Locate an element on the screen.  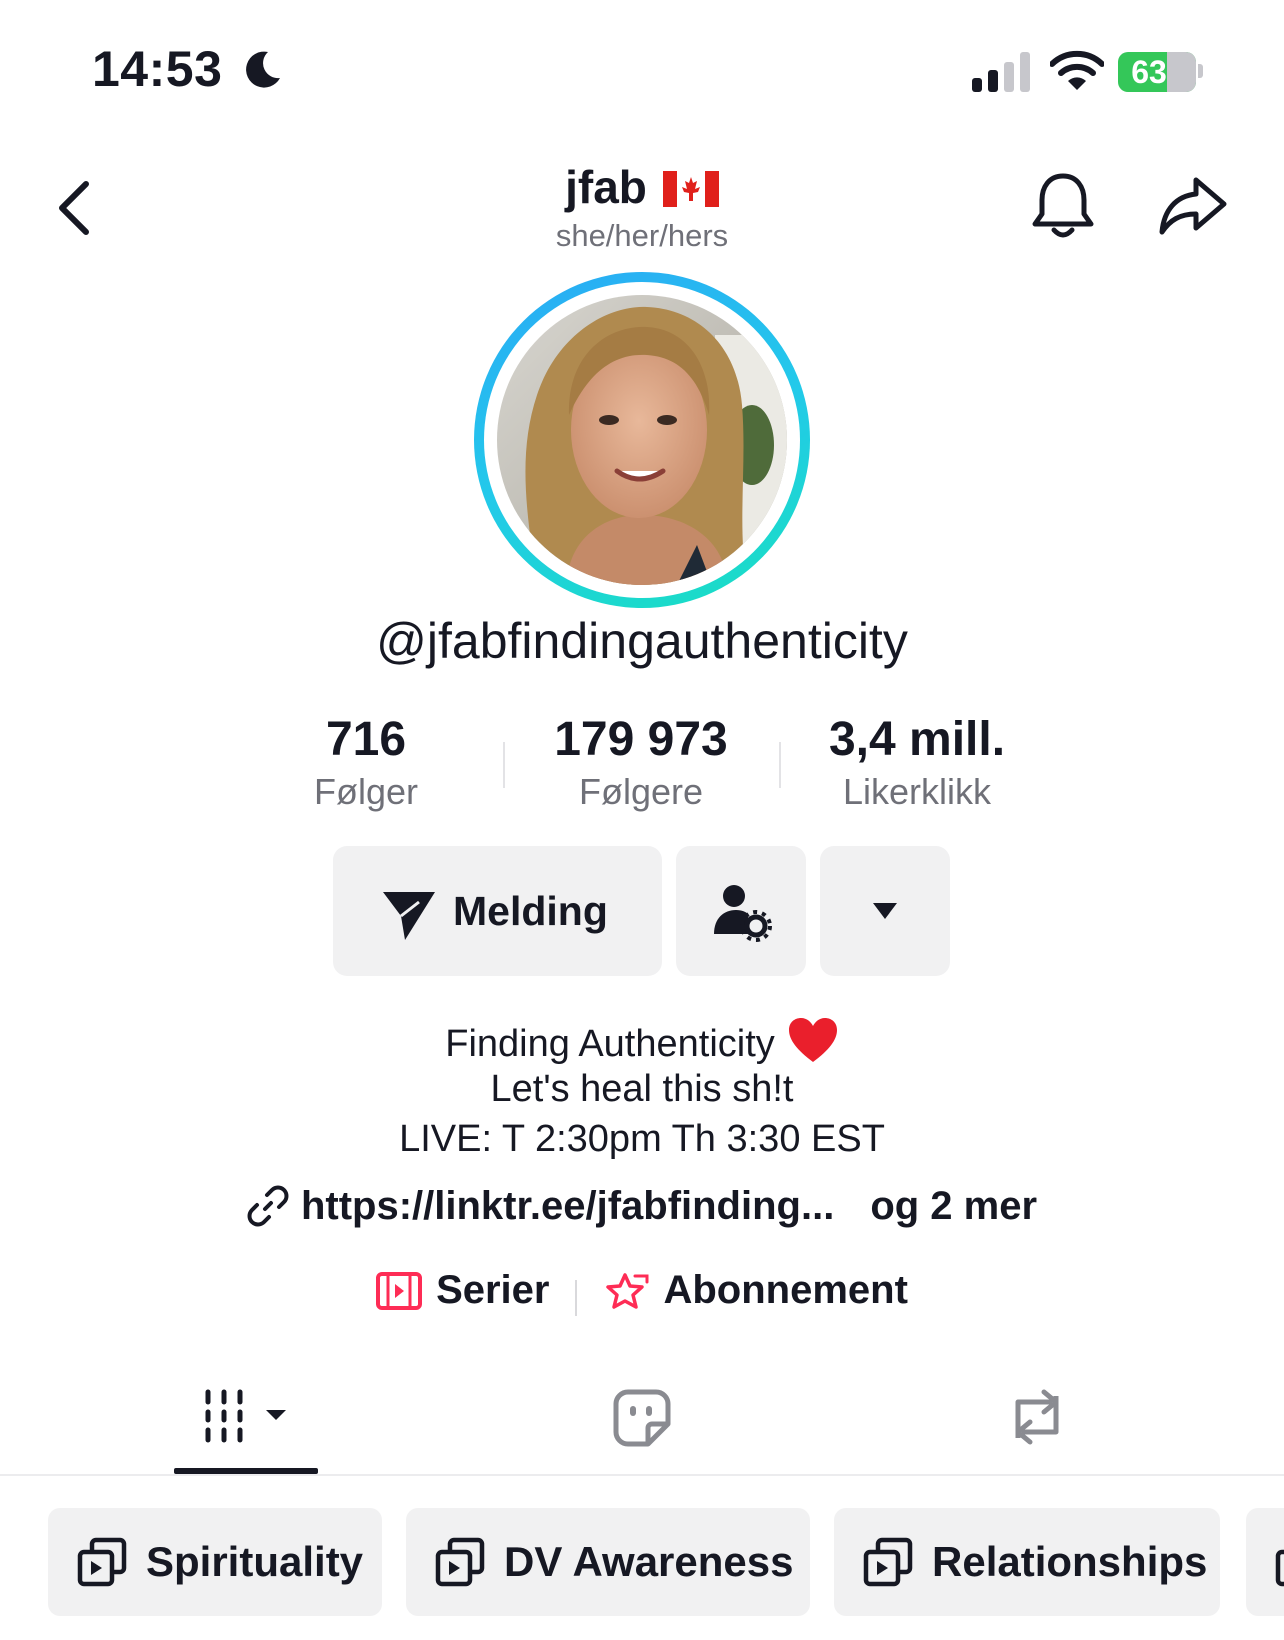
bio-line-2: Let's heal this sh!t is located at coordinates (642, 1089).